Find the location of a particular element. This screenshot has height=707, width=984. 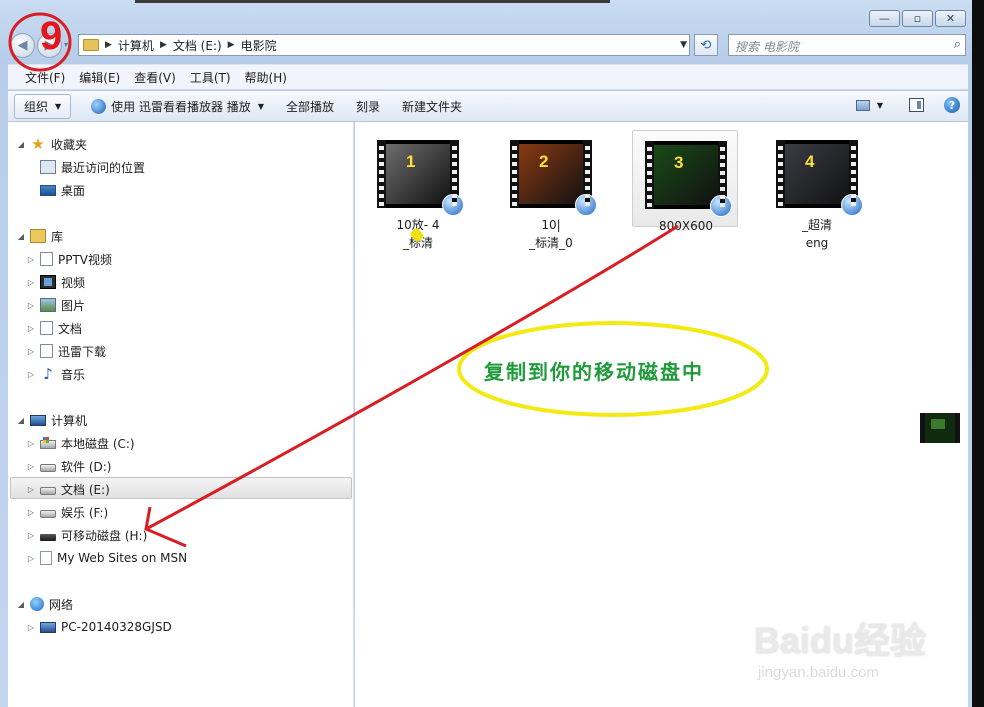

nav-drive-f: ▷ 娱乐 (F:) is located at coordinates (67, 512).